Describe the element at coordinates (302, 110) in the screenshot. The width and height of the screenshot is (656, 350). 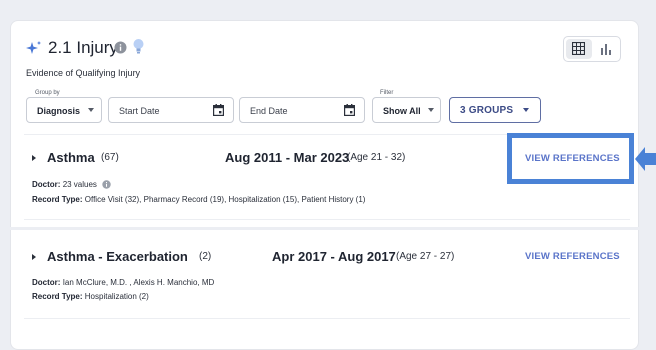
I see `end-date-input: End Date` at that location.